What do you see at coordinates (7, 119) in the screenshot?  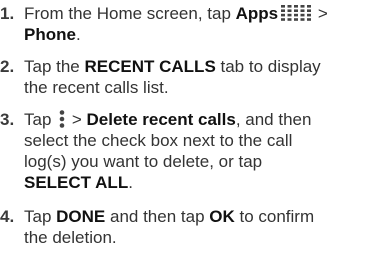 I see `step-number: 3.` at bounding box center [7, 119].